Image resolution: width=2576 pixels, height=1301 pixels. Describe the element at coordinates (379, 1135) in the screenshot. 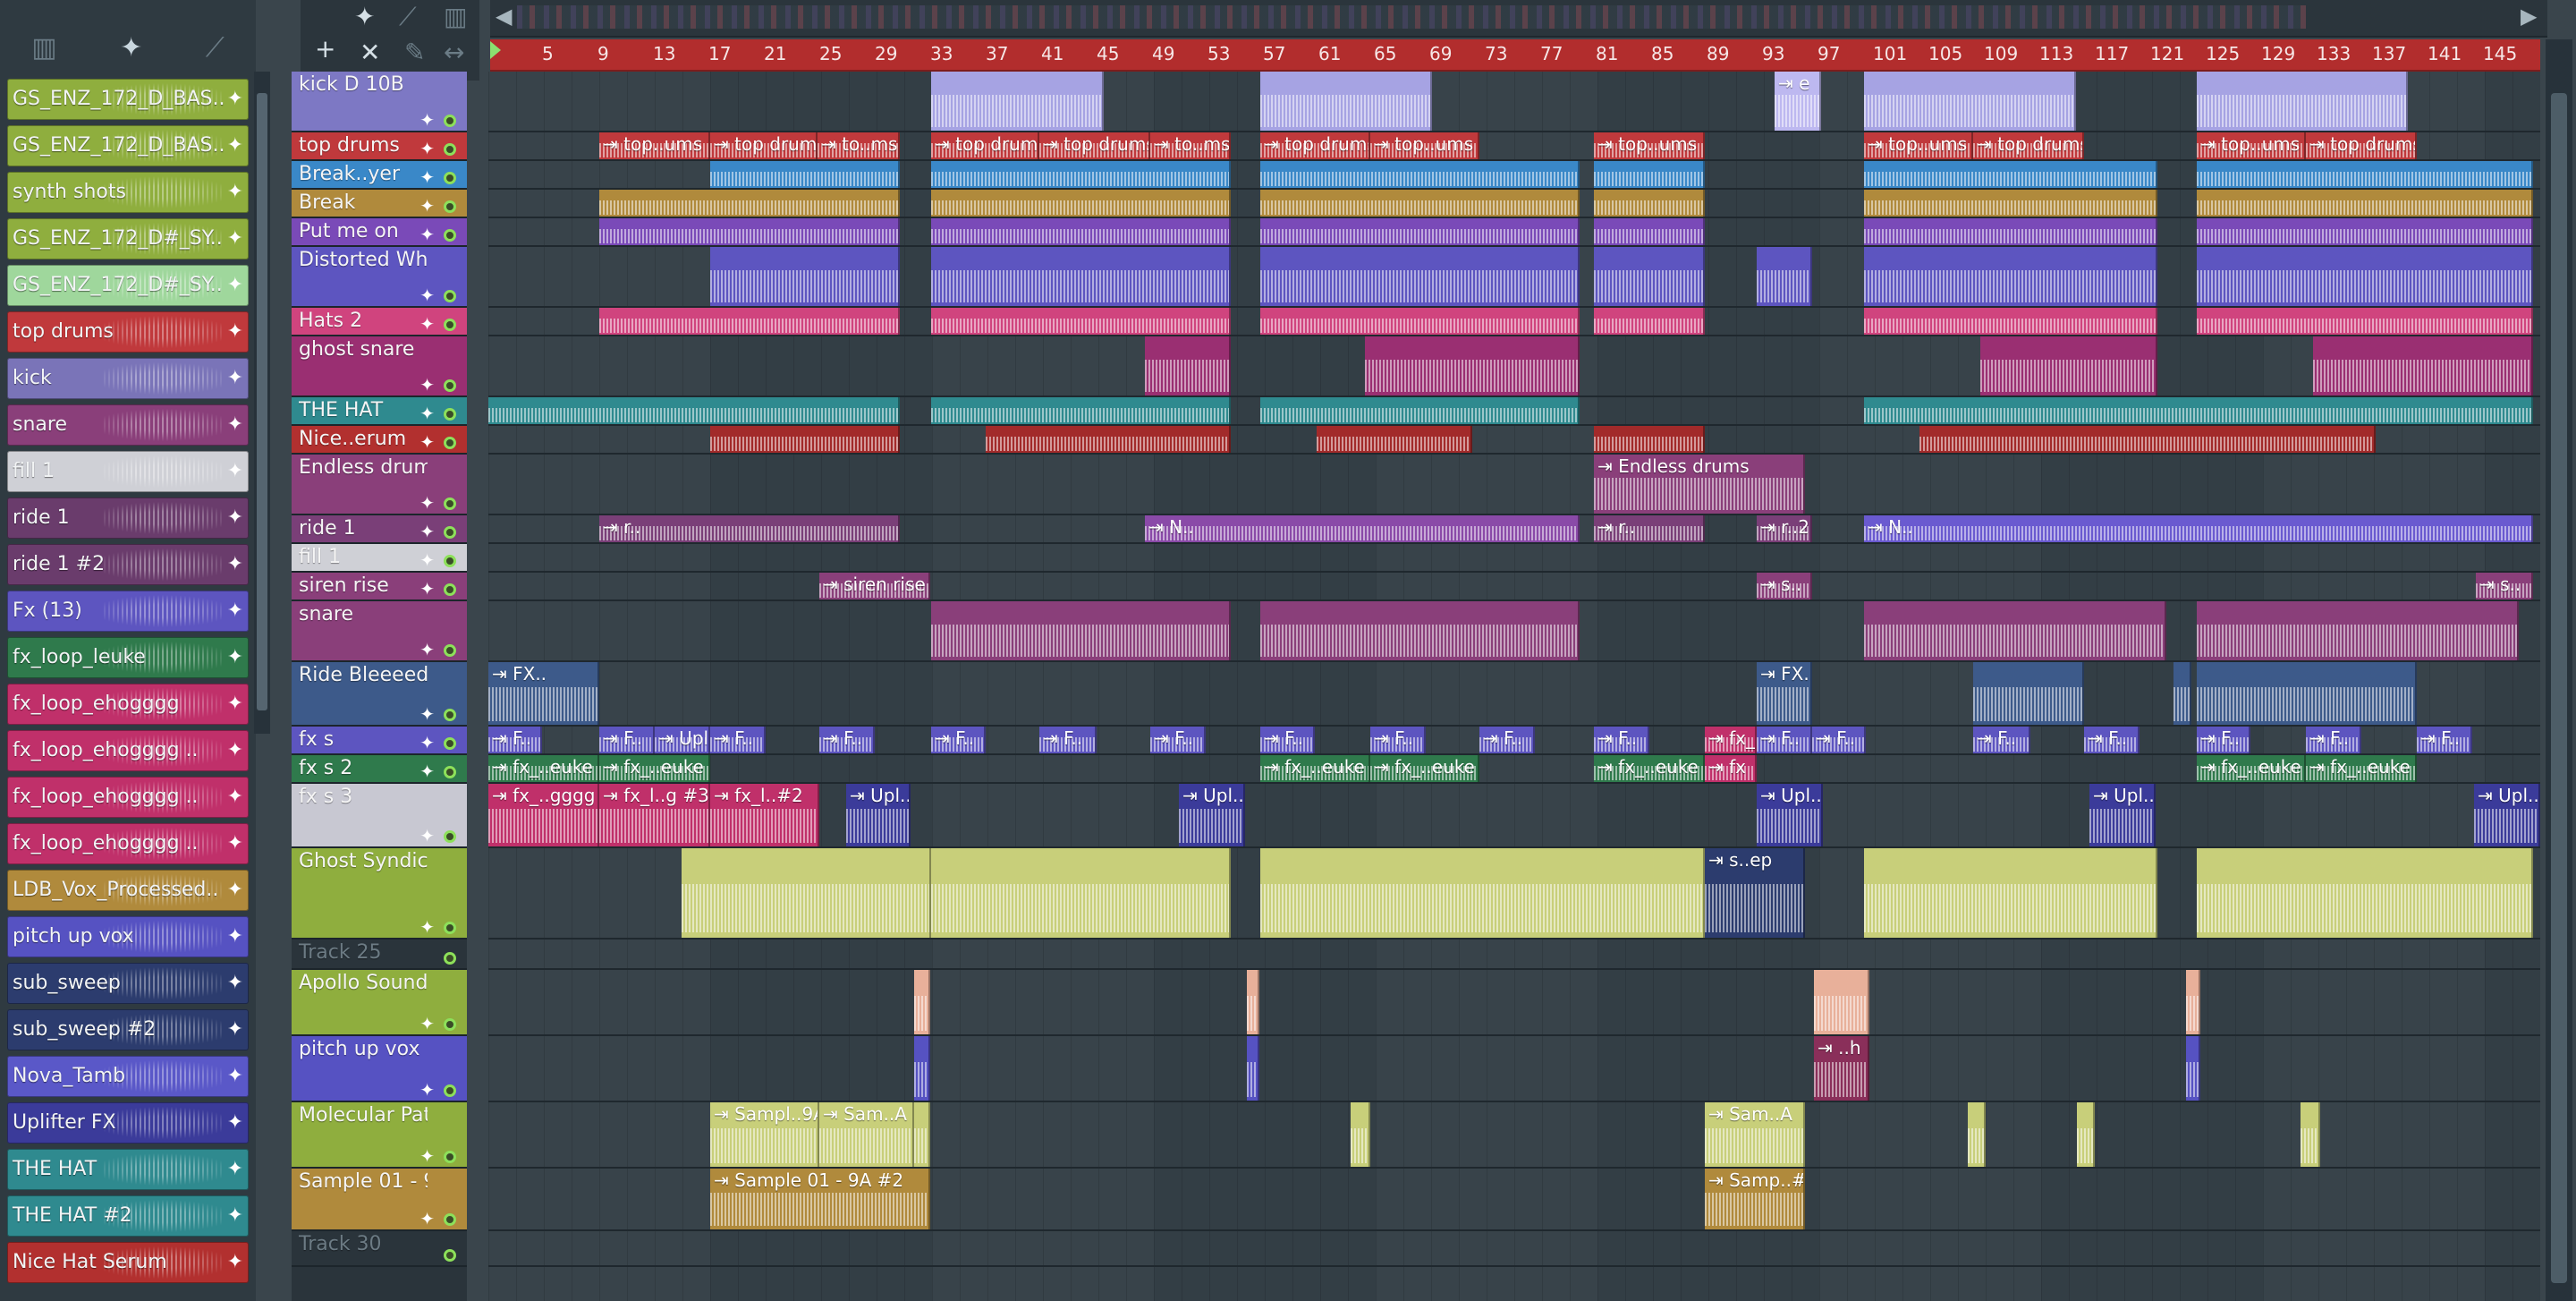

I see `track-header: Molecular Patreo.. ✦` at that location.